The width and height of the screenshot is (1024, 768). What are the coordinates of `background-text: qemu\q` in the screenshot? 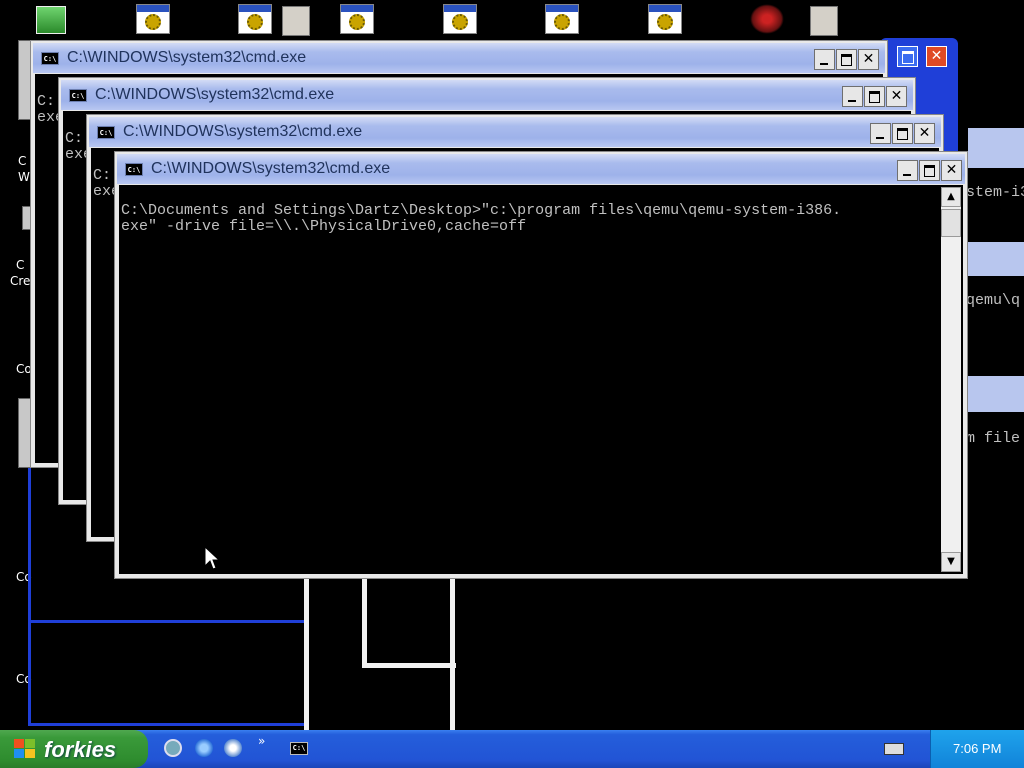 It's located at (993, 300).